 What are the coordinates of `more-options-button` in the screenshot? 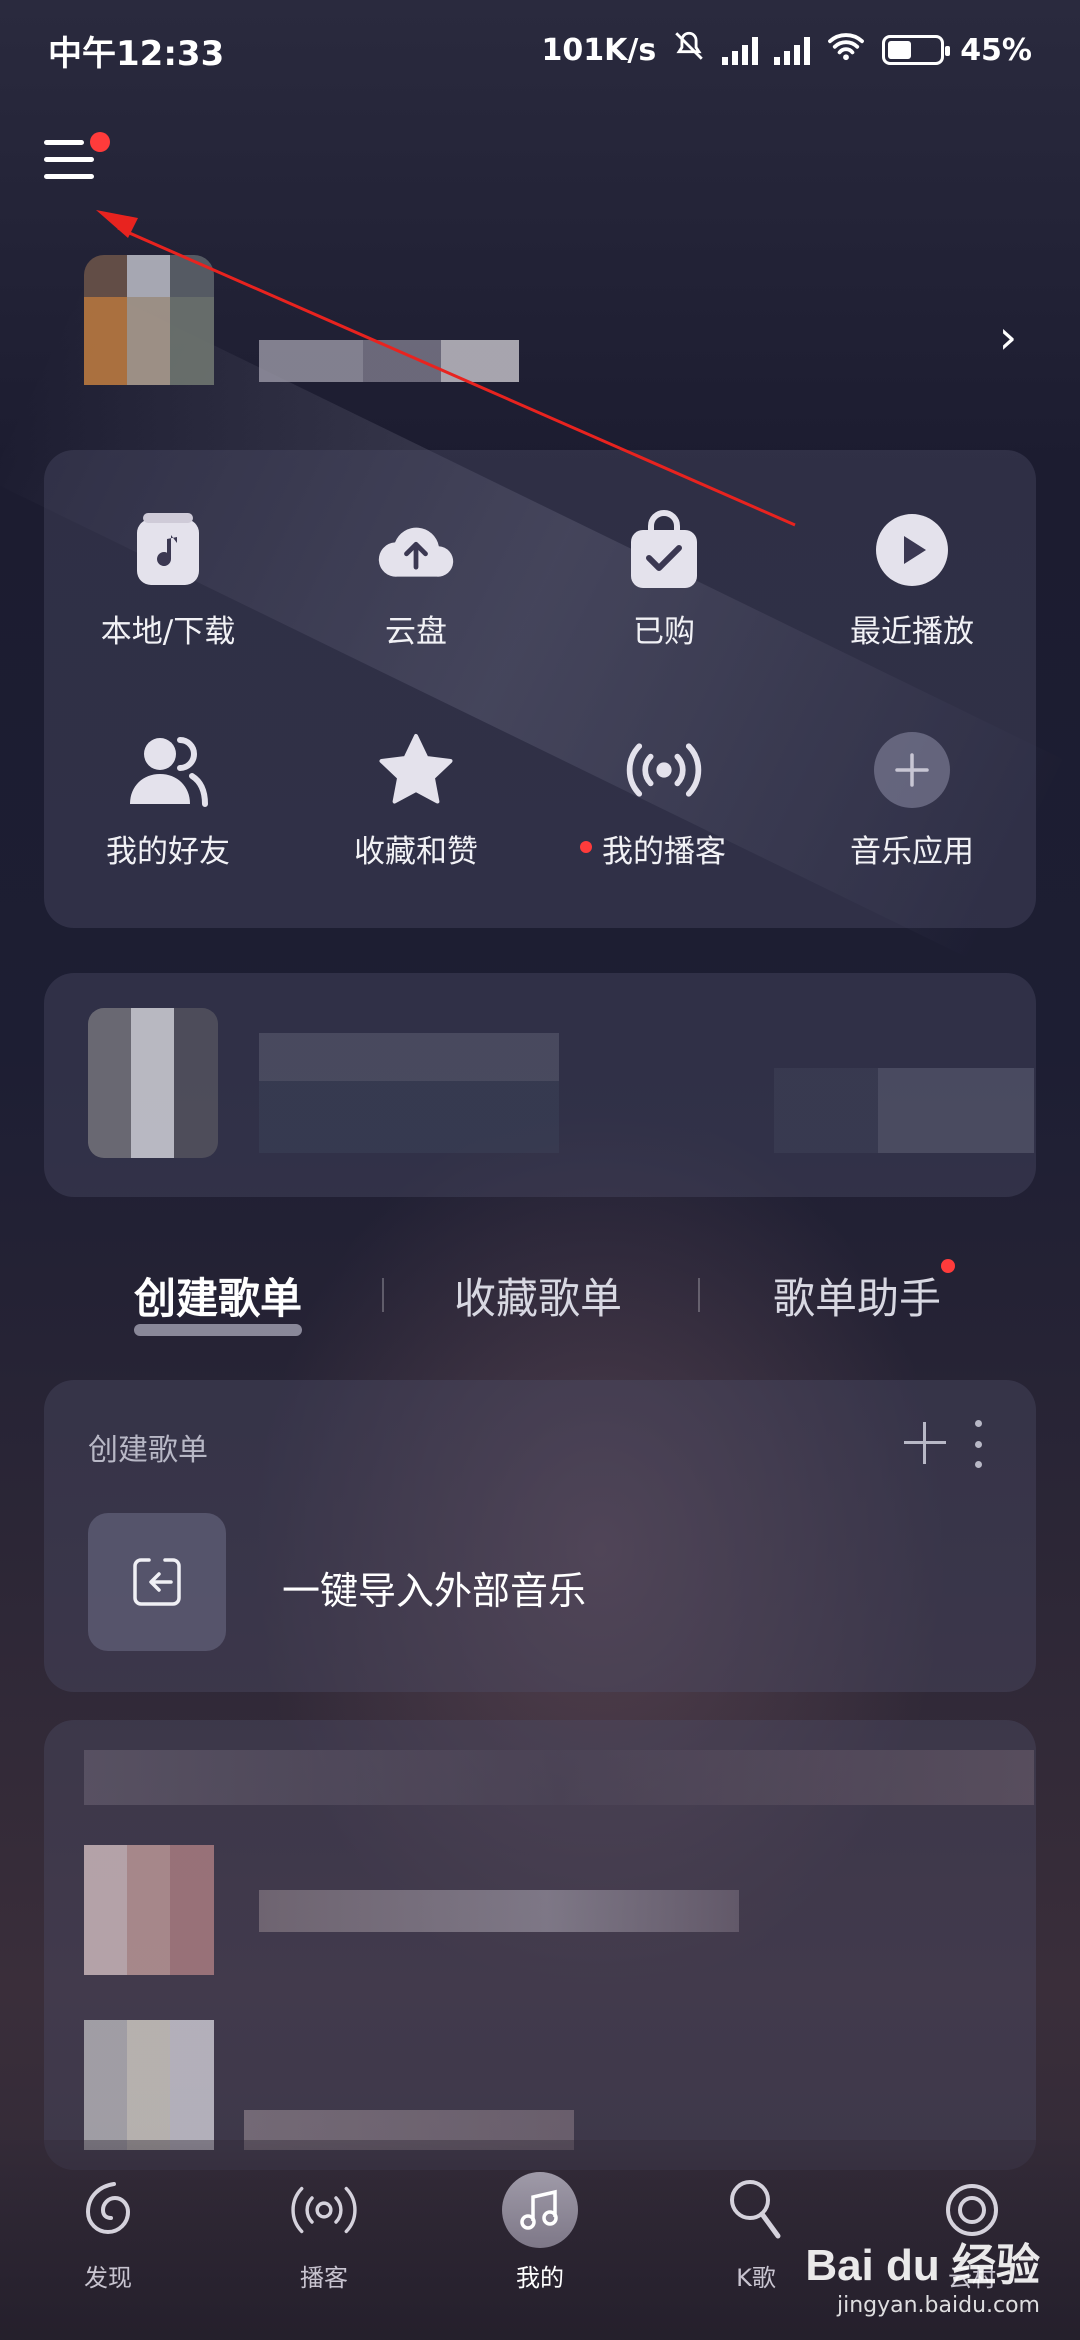 It's located at (978, 1444).